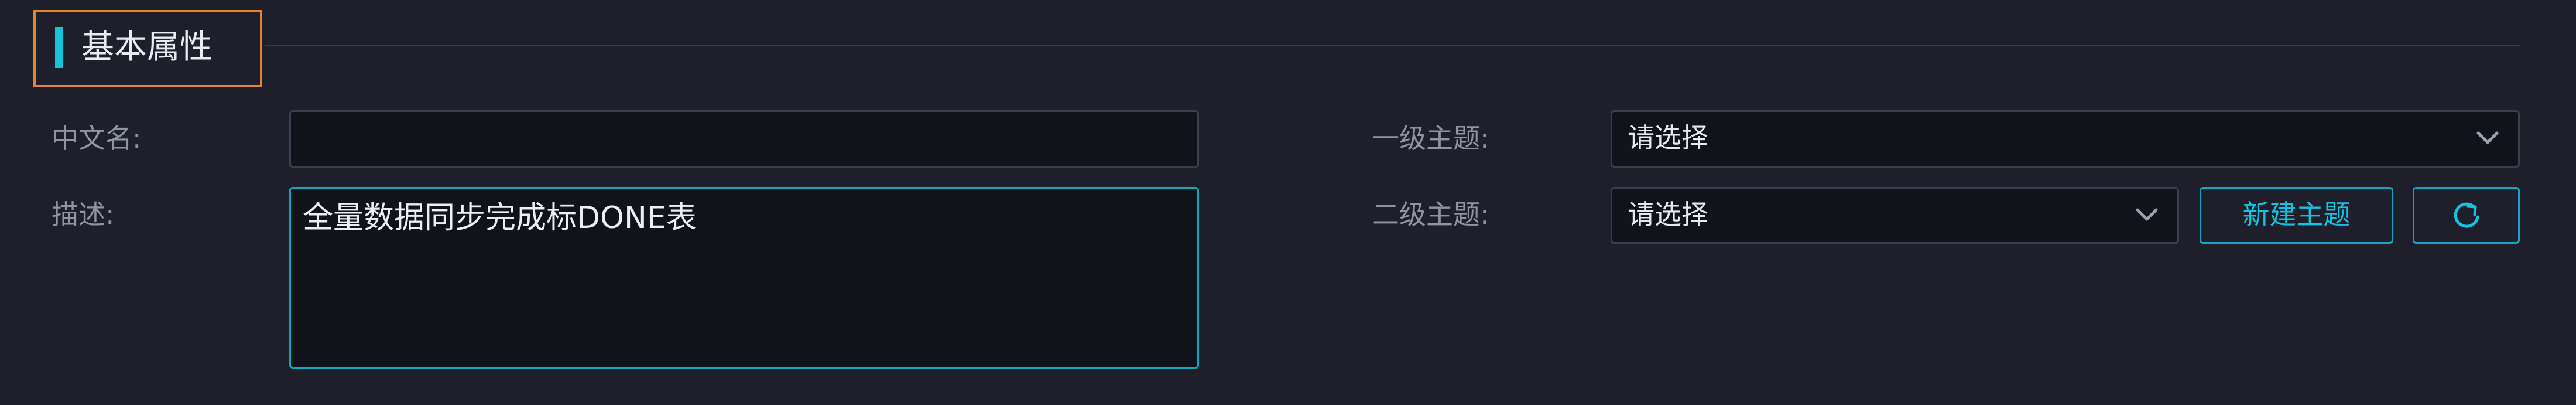 The width and height of the screenshot is (2576, 405). I want to click on section-divider, so click(1392, 45).